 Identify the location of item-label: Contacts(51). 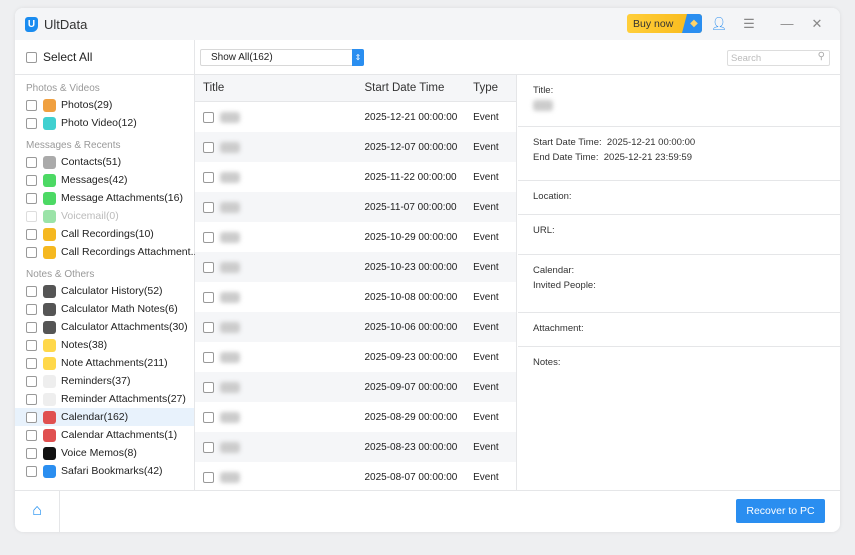
(91, 162).